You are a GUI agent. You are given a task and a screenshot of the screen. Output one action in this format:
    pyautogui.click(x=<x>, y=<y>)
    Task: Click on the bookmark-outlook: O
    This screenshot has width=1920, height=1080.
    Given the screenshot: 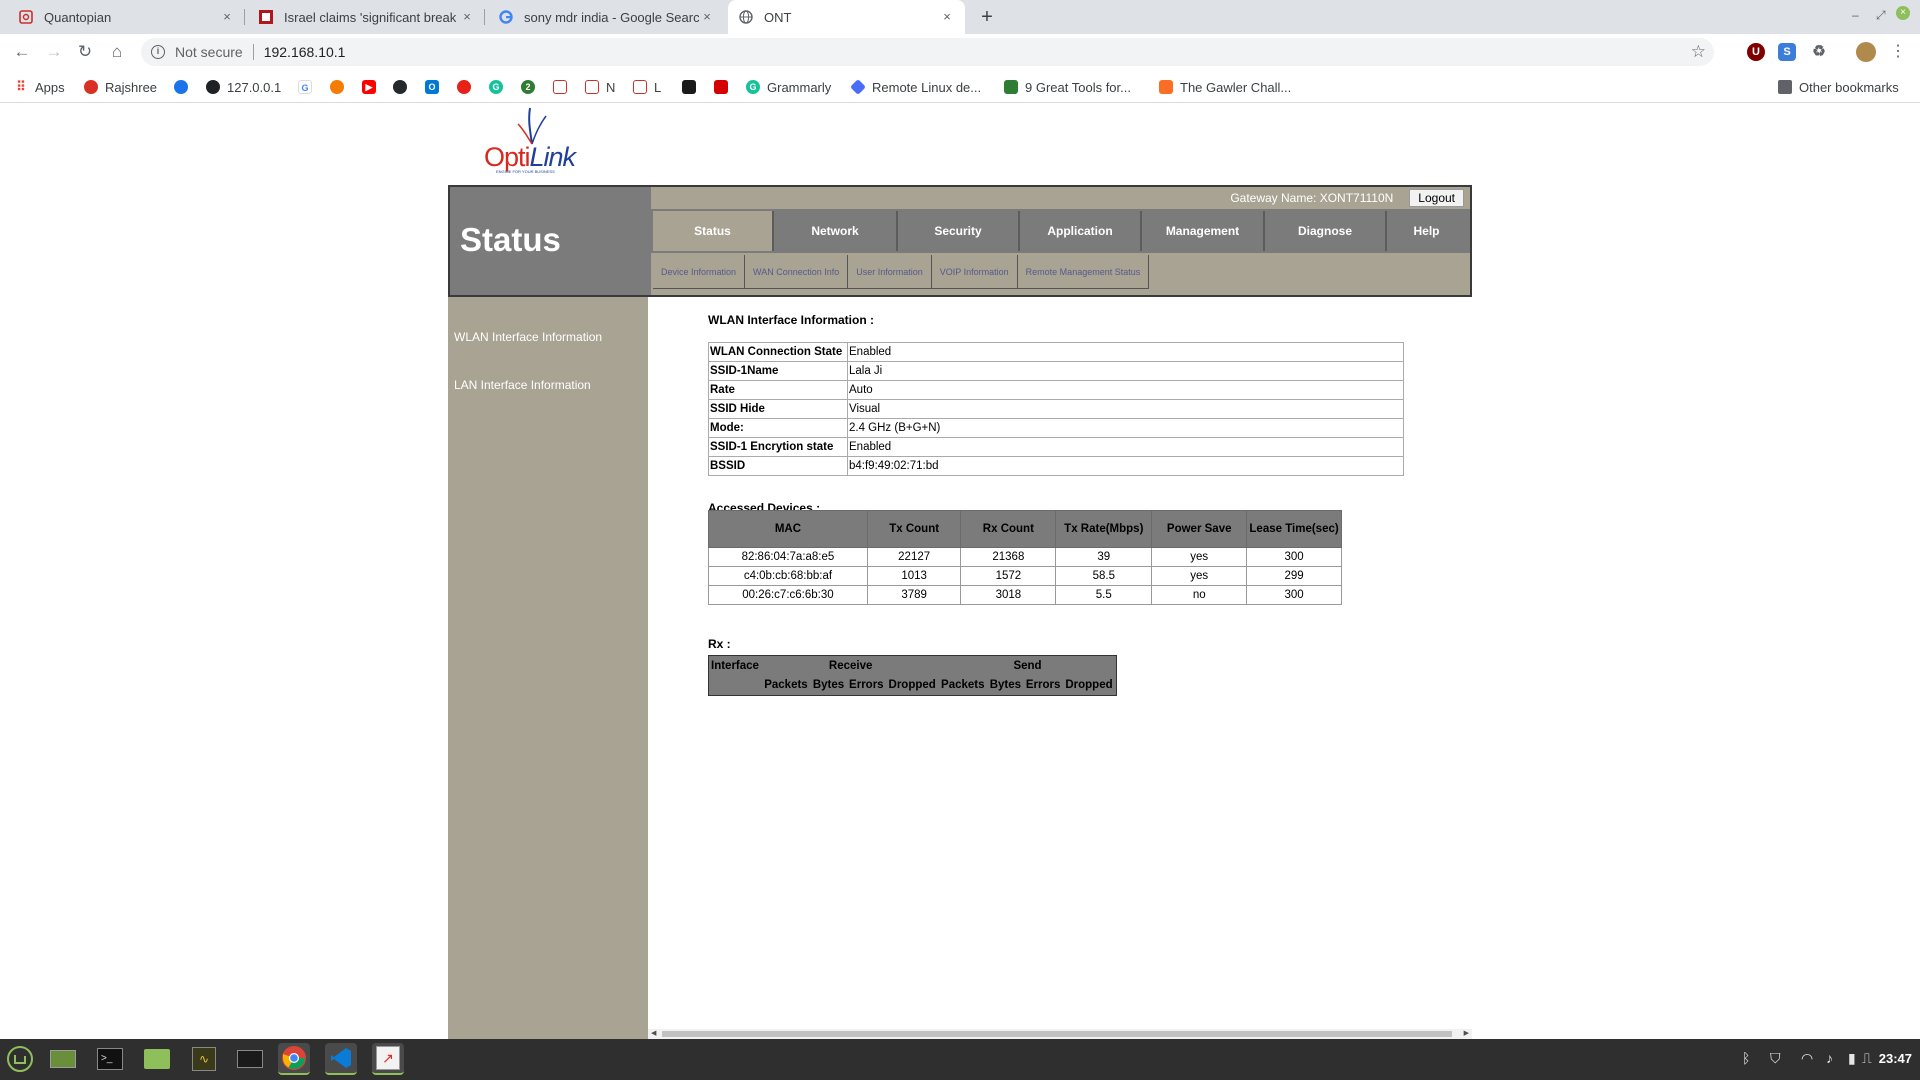 What is the action you would take?
    pyautogui.click(x=432, y=87)
    